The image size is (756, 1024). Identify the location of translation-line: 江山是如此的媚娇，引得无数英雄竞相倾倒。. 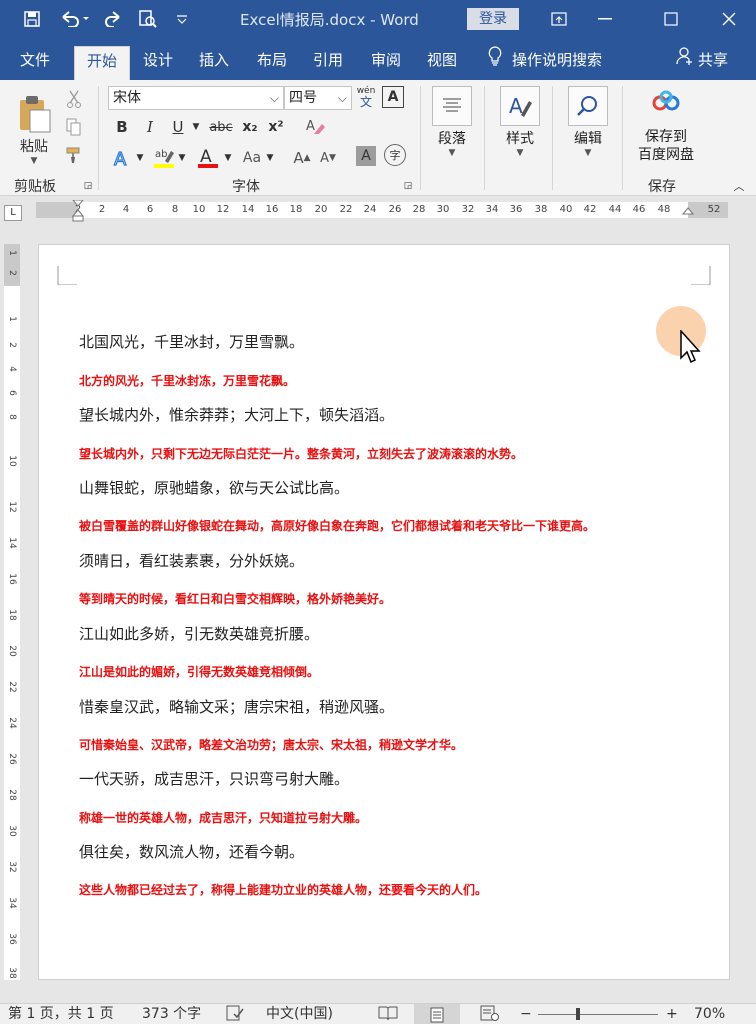
(199, 672).